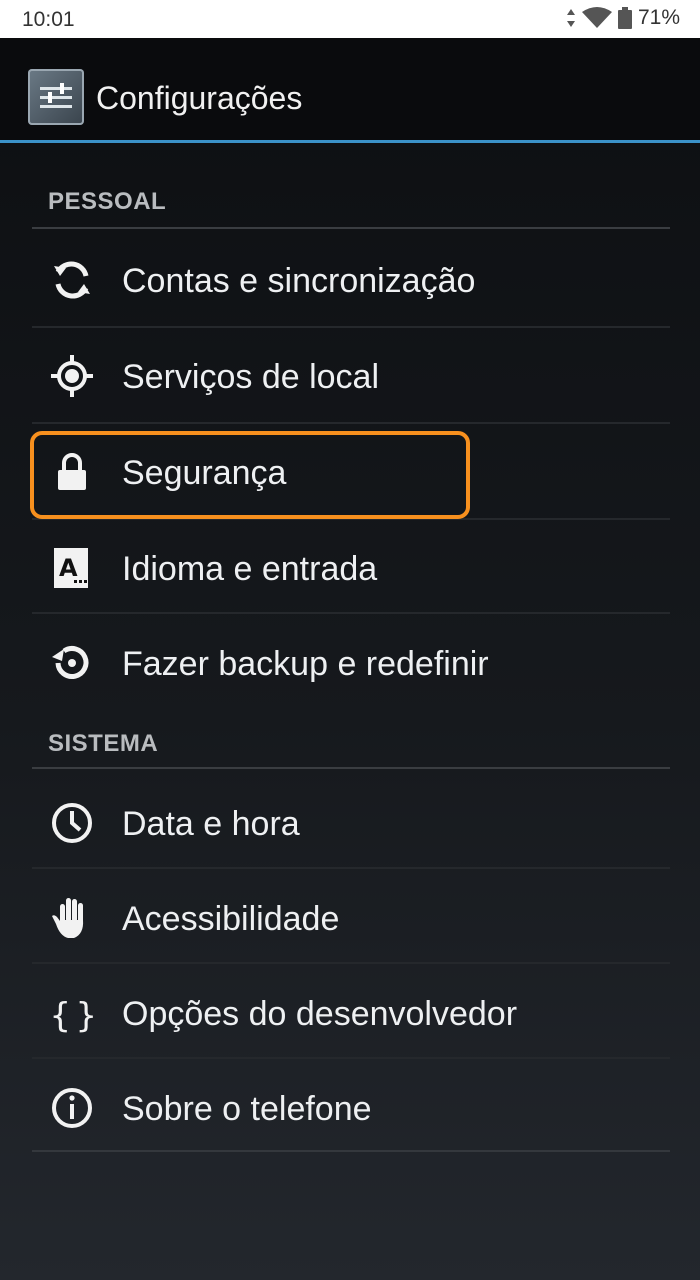 The image size is (700, 1280). I want to click on settings-item-location: Serviços de local, so click(351, 375).